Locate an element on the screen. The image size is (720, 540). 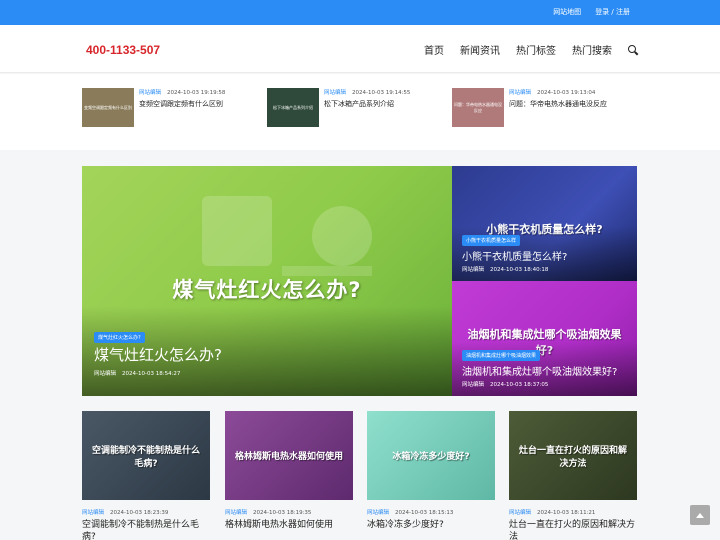
article-card-meta: 网站编辑 2024-10-03 18:19:35 is located at coordinates (289, 512).